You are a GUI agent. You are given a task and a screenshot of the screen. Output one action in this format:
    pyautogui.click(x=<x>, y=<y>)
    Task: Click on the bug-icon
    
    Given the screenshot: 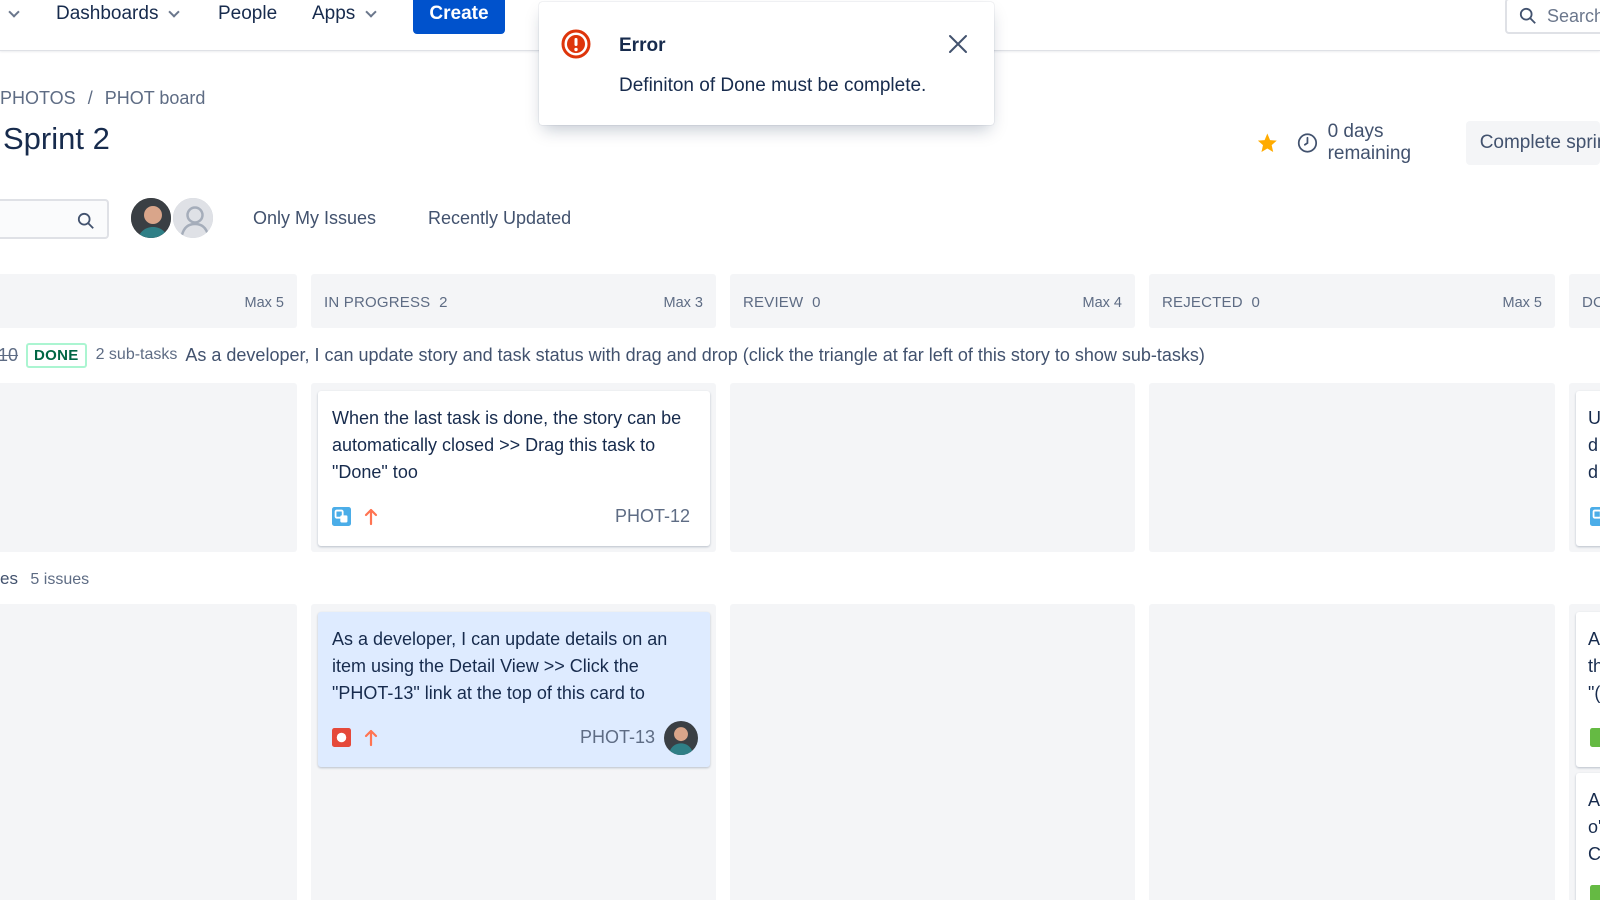 What is the action you would take?
    pyautogui.click(x=341, y=737)
    